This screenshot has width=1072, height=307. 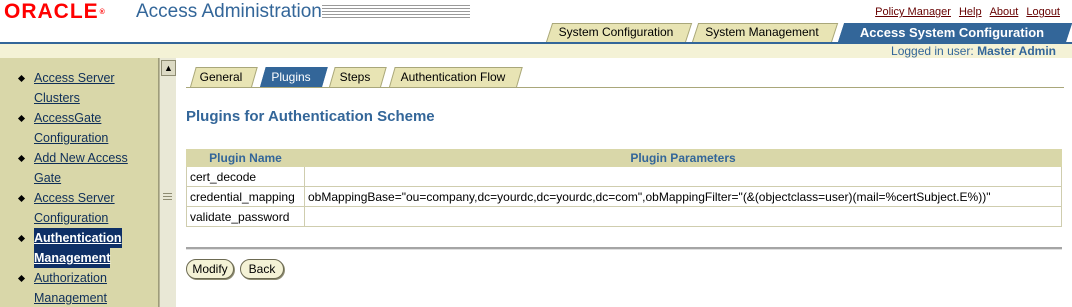 I want to click on sidebar-item-access-server-configuration: Access Server Configuration, so click(x=66, y=208).